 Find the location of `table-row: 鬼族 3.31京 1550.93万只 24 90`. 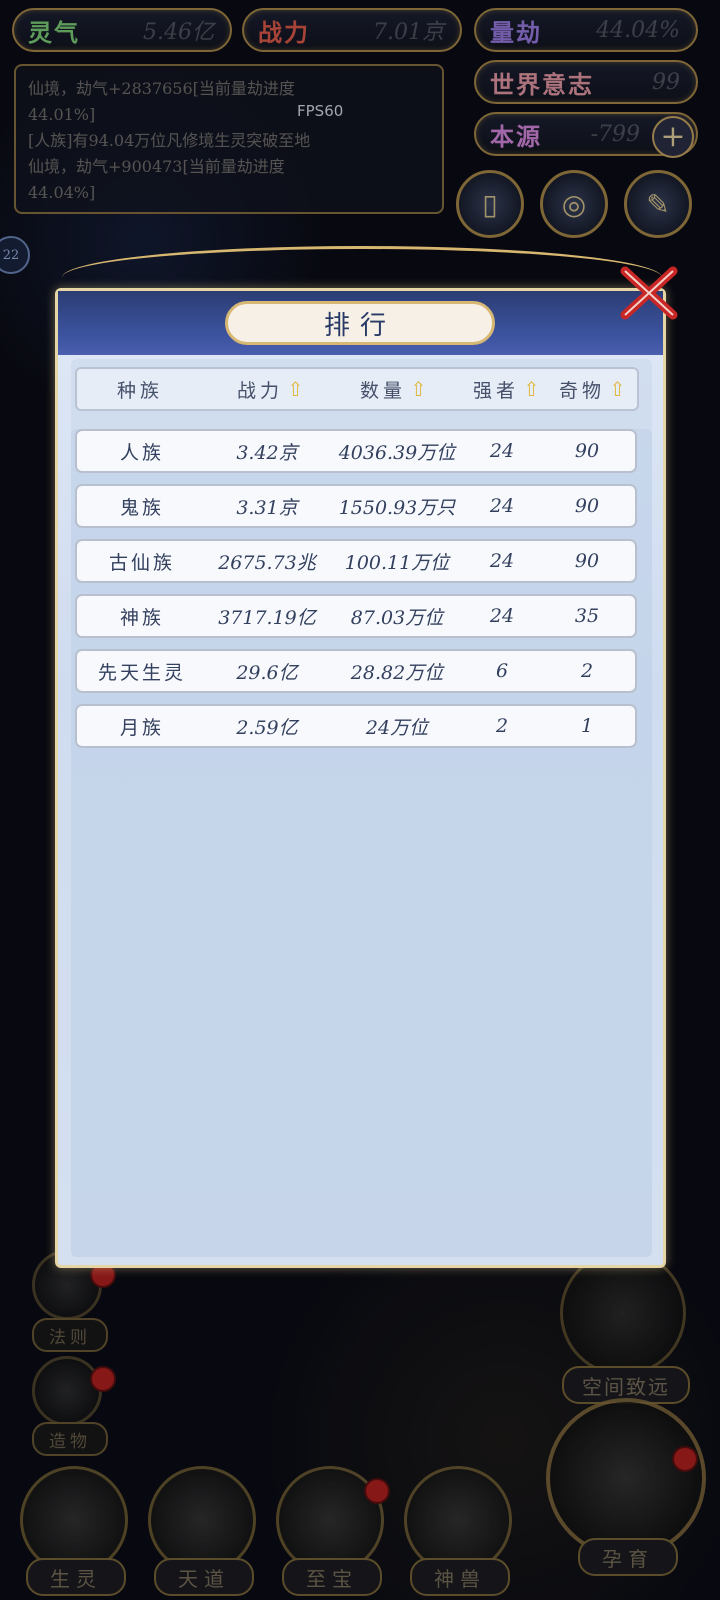

table-row: 鬼族 3.31京 1550.93万只 24 90 is located at coordinates (356, 506).